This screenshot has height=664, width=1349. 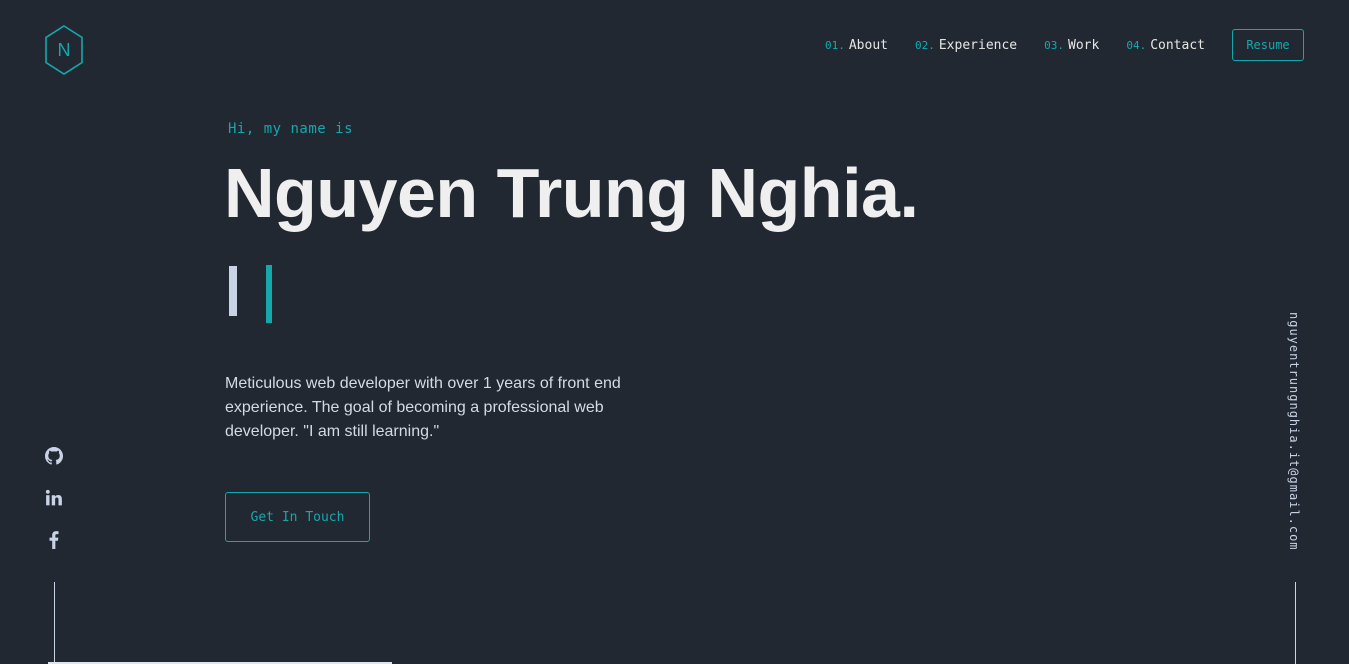 I want to click on github-icon, so click(x=54, y=456).